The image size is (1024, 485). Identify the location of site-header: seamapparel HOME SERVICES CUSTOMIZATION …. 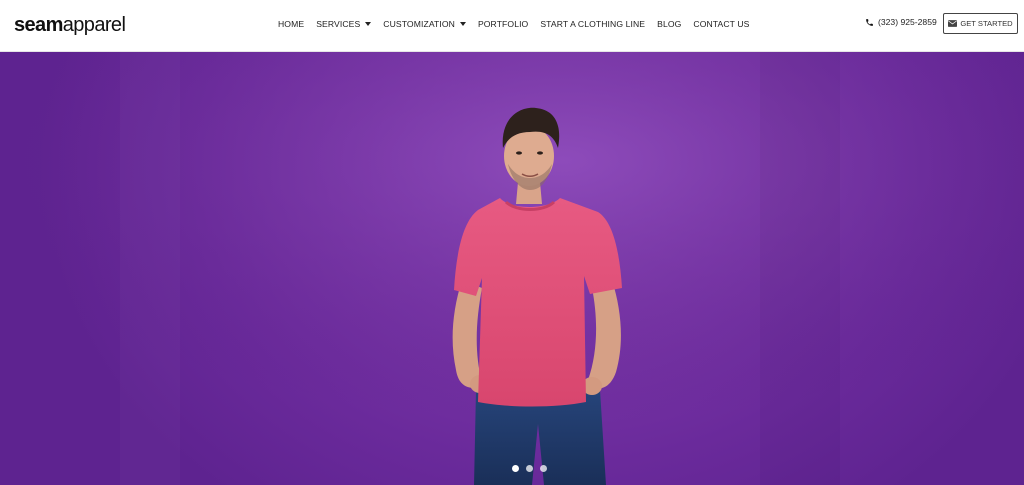
(512, 26).